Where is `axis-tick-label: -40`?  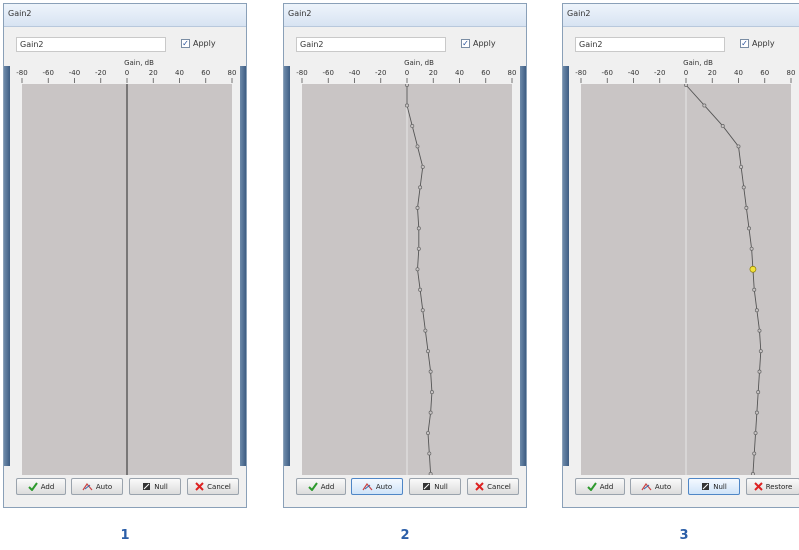
axis-tick-label: -40 is located at coordinates (633, 73).